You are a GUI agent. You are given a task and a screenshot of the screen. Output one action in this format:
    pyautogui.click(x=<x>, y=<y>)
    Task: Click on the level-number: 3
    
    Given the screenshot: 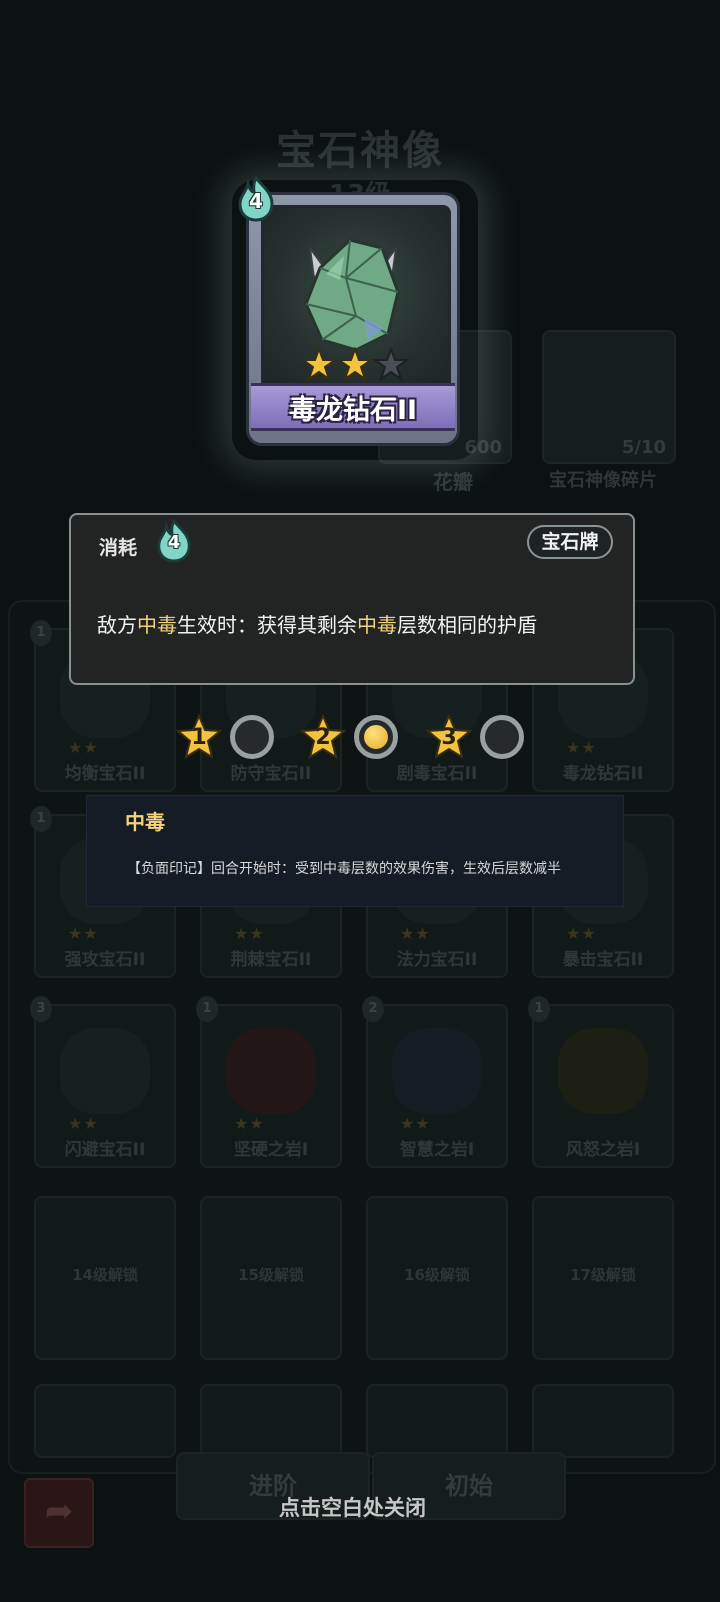 What is the action you would take?
    pyautogui.click(x=449, y=737)
    